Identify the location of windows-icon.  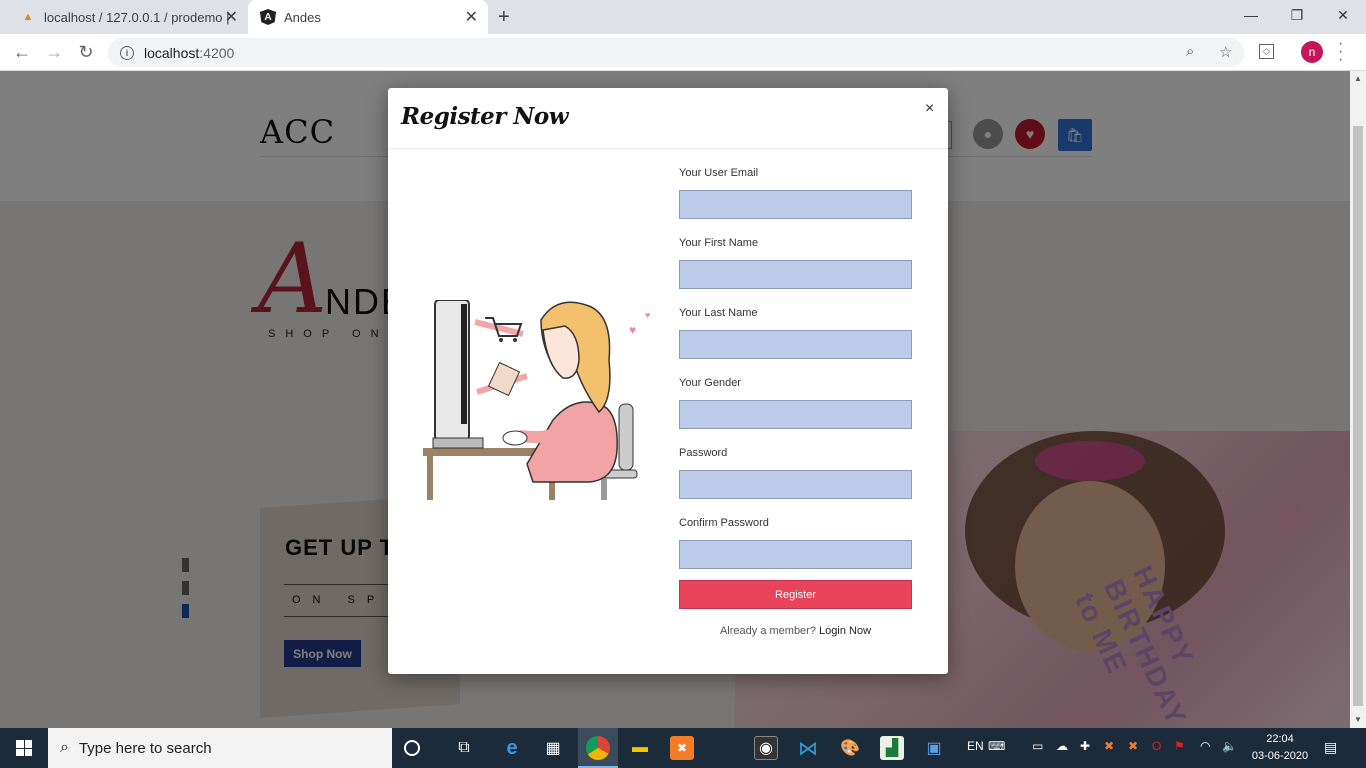
(24, 748).